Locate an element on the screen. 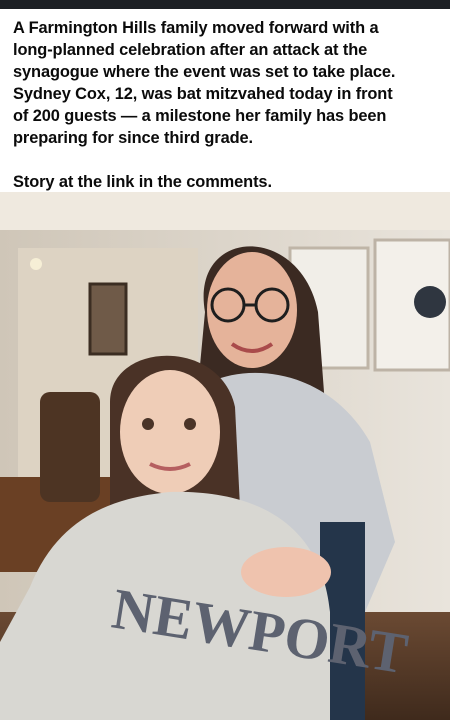  wreath-decor is located at coordinates (430, 302).